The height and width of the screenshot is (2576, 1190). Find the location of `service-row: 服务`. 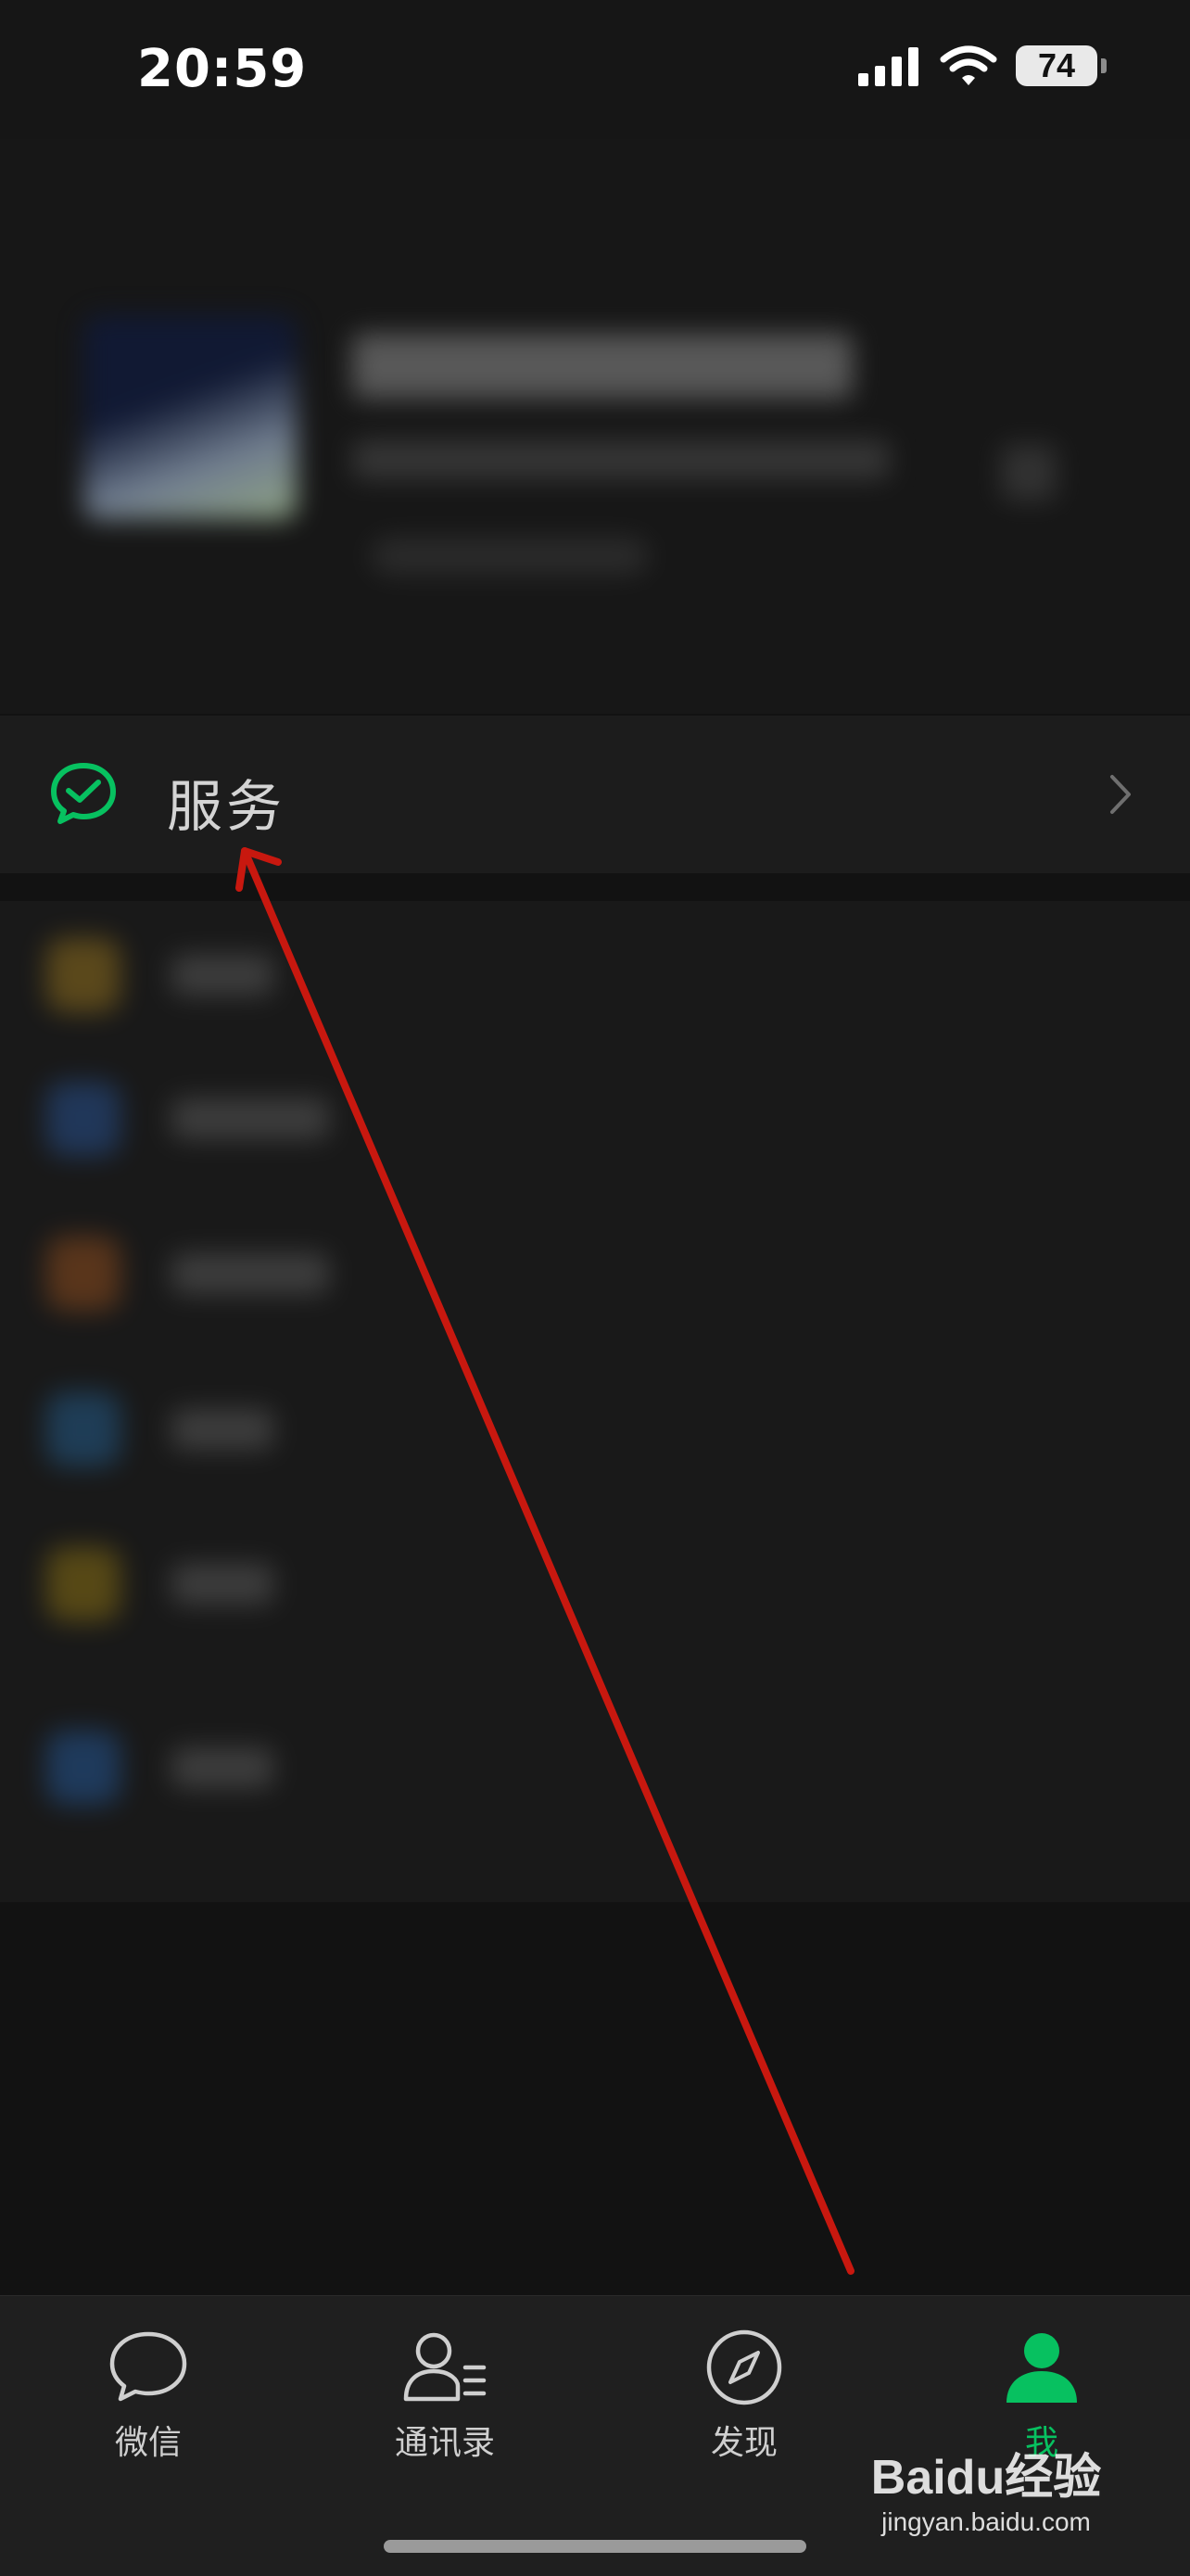

service-row: 服务 is located at coordinates (595, 794).